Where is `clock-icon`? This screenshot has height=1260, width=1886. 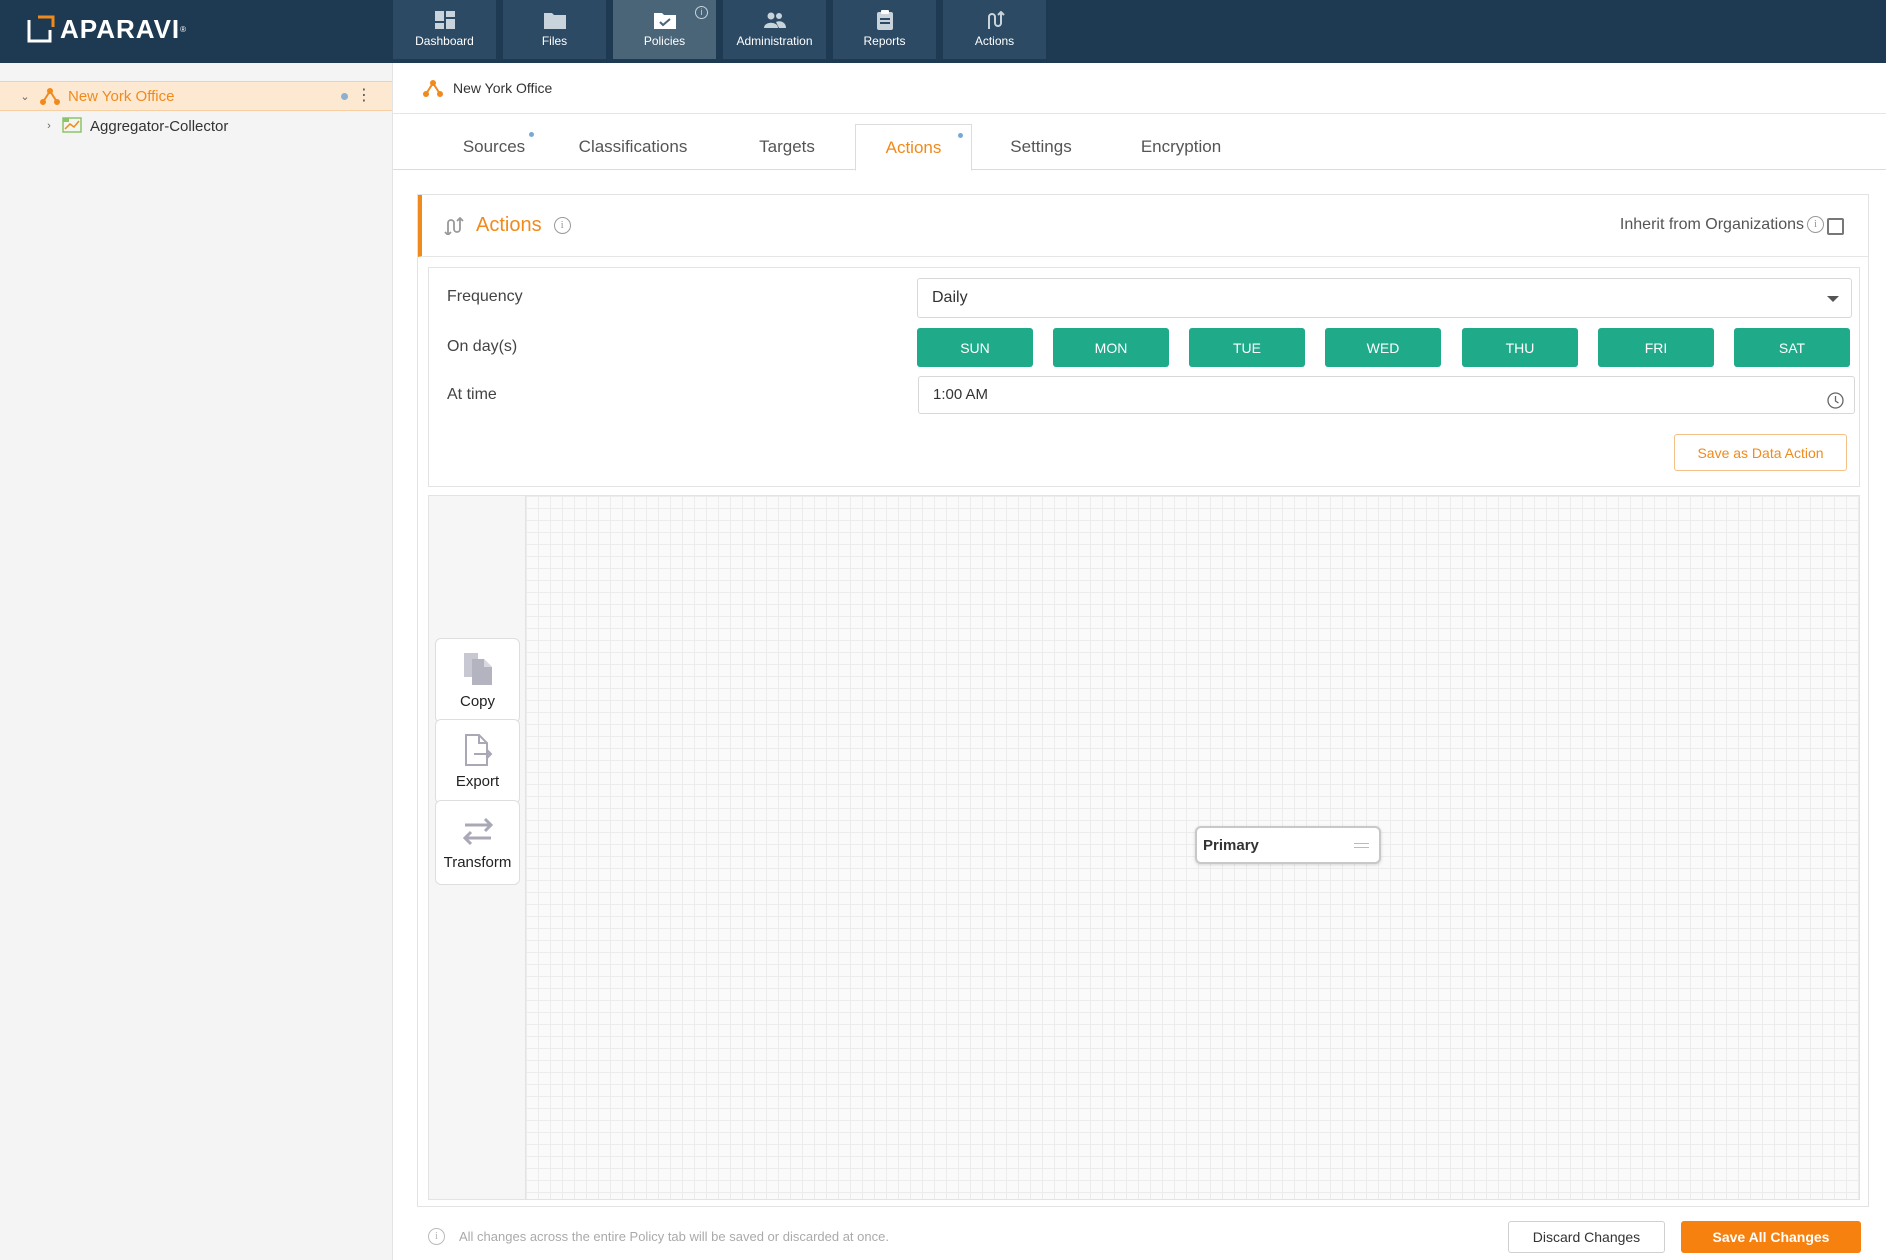
clock-icon is located at coordinates (1835, 398).